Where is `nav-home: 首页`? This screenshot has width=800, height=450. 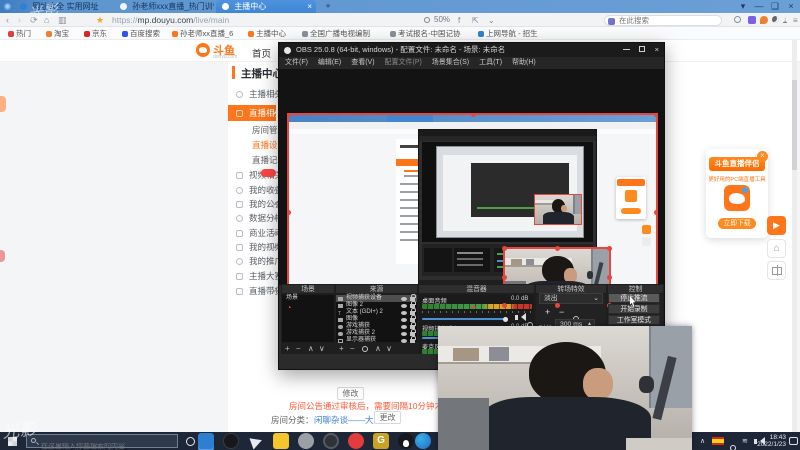 nav-home: 首页 is located at coordinates (261, 53).